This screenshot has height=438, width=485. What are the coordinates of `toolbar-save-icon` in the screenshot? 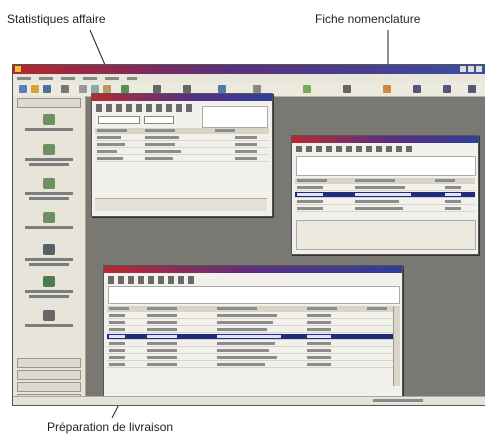 It's located at (47, 89).